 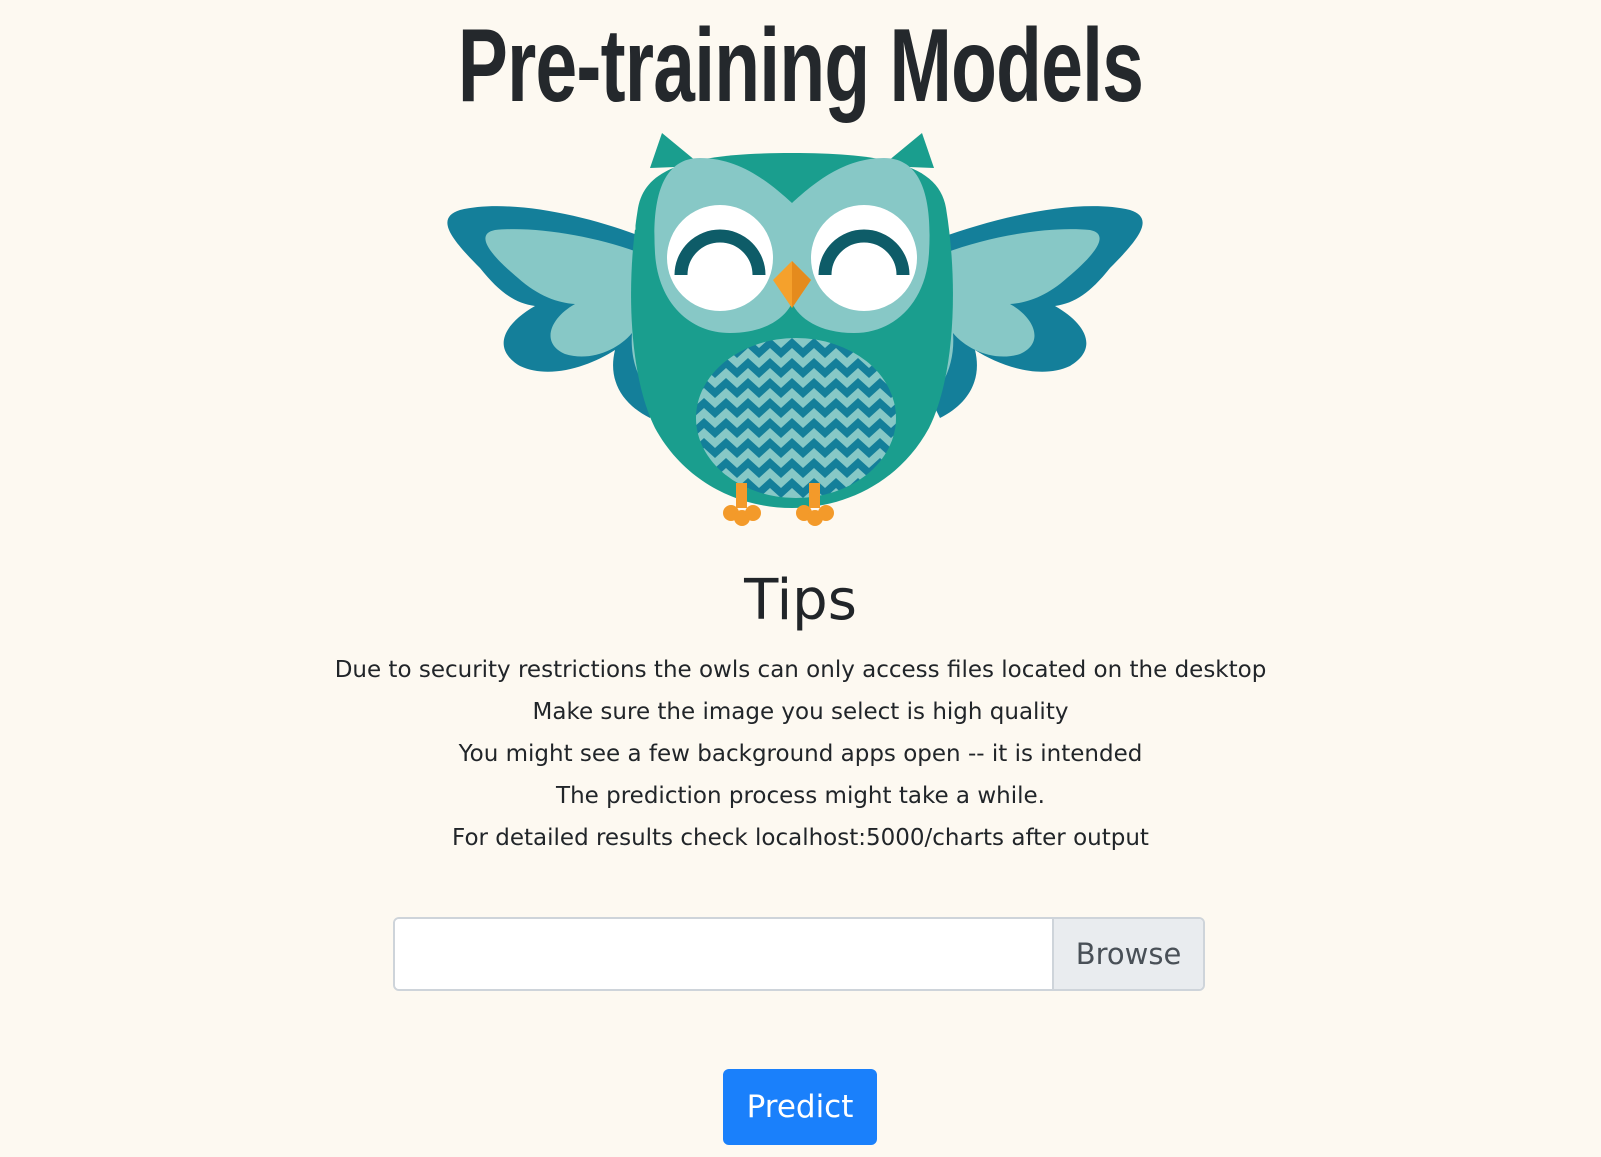 What do you see at coordinates (800, 66) in the screenshot?
I see `page-title: Pre-training Models` at bounding box center [800, 66].